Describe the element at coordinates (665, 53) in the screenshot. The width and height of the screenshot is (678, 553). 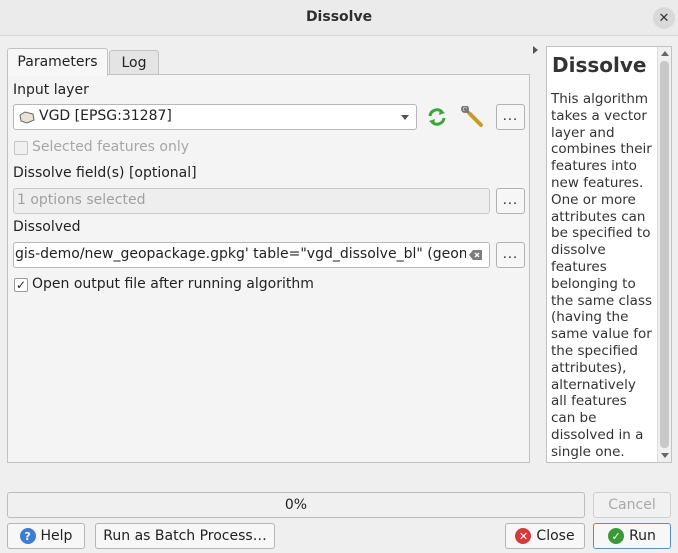
I see `scroll-up-icon` at that location.